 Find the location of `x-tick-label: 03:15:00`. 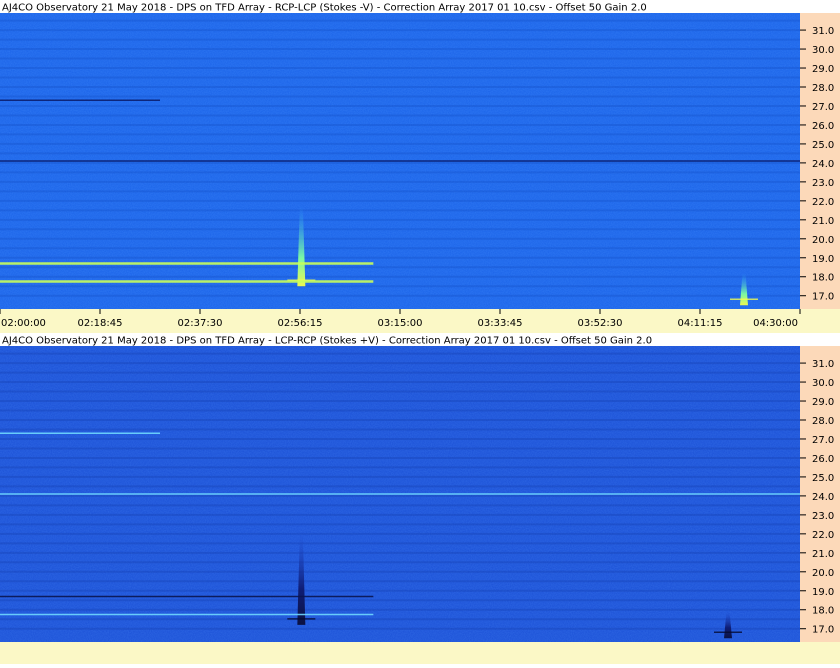

x-tick-label: 03:15:00 is located at coordinates (400, 323).